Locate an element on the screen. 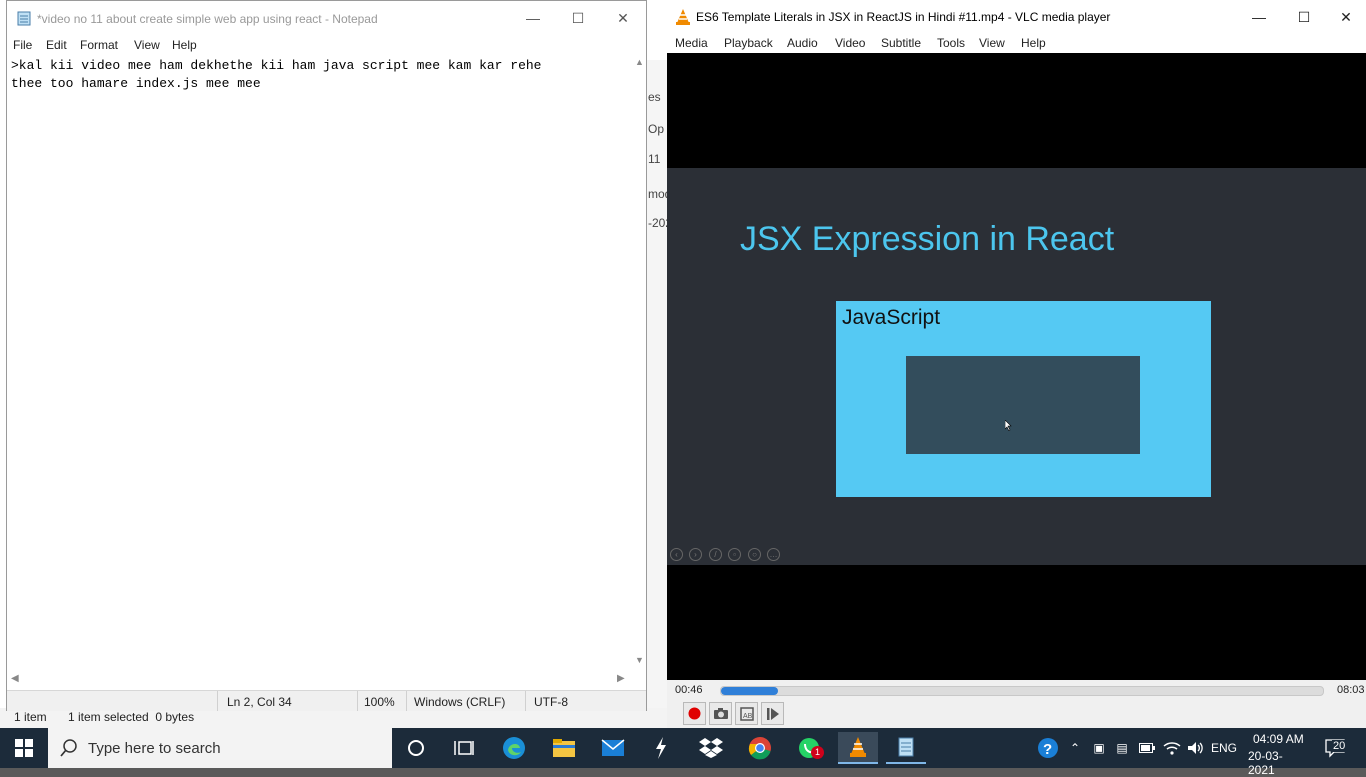  display-icon: ▤ is located at coordinates (1122, 748).